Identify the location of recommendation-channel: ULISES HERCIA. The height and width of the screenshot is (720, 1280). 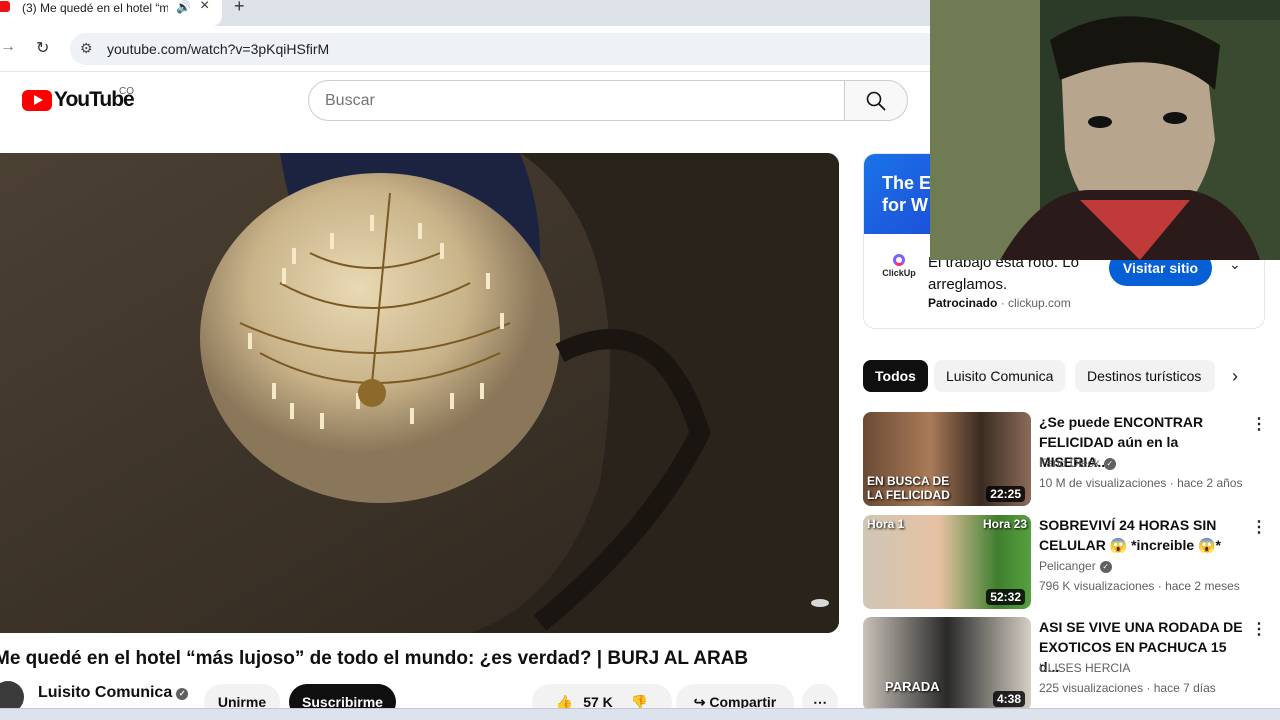
(1084, 668).